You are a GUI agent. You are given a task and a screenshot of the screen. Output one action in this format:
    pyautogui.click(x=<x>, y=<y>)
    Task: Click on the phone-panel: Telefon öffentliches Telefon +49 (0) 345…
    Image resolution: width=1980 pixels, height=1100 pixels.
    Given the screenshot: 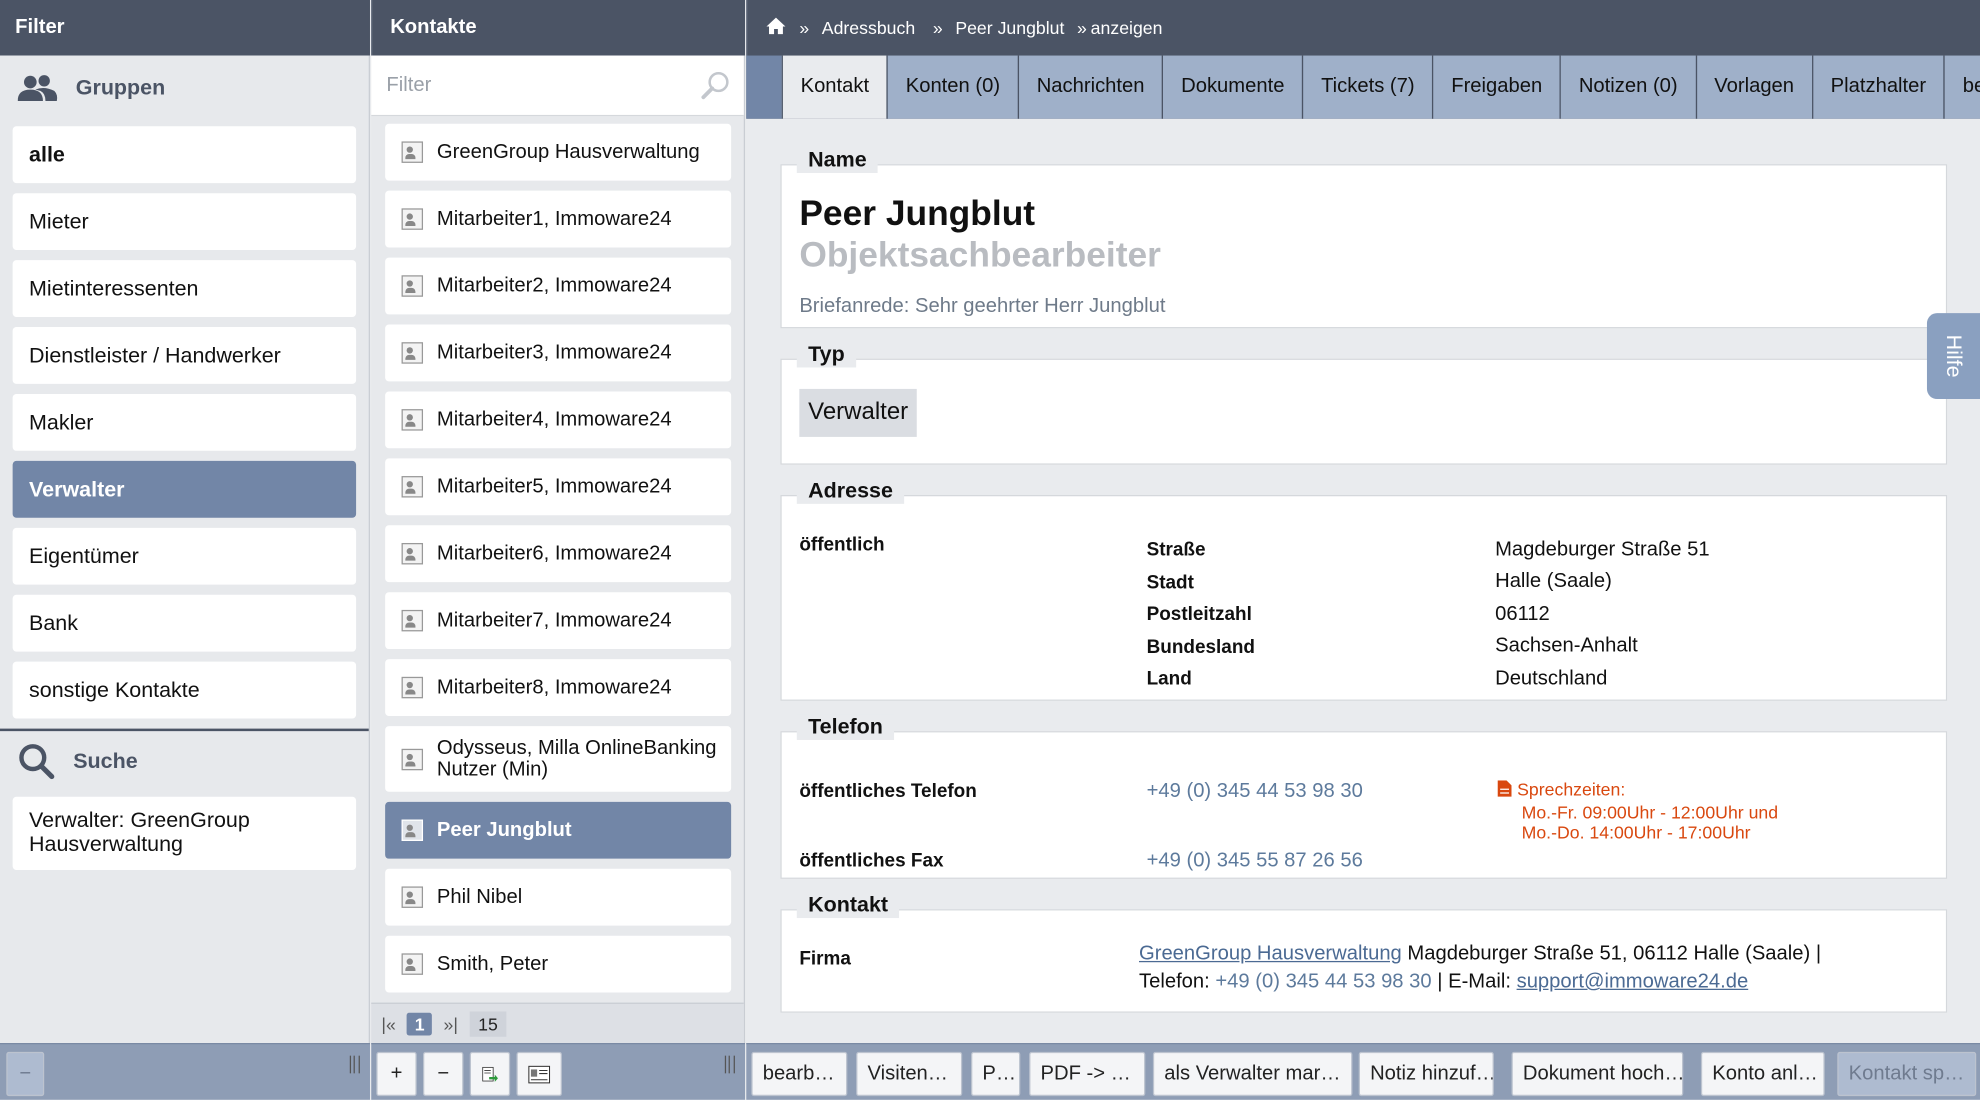 What is the action you would take?
    pyautogui.click(x=1364, y=796)
    